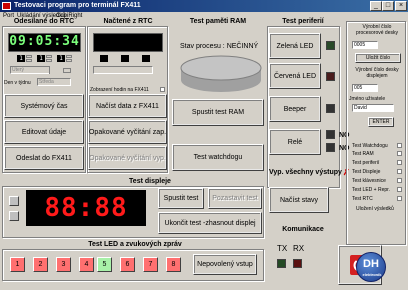  Describe the element at coordinates (181, 198) in the screenshot. I see `start-display-test-button: Spustit test` at that location.